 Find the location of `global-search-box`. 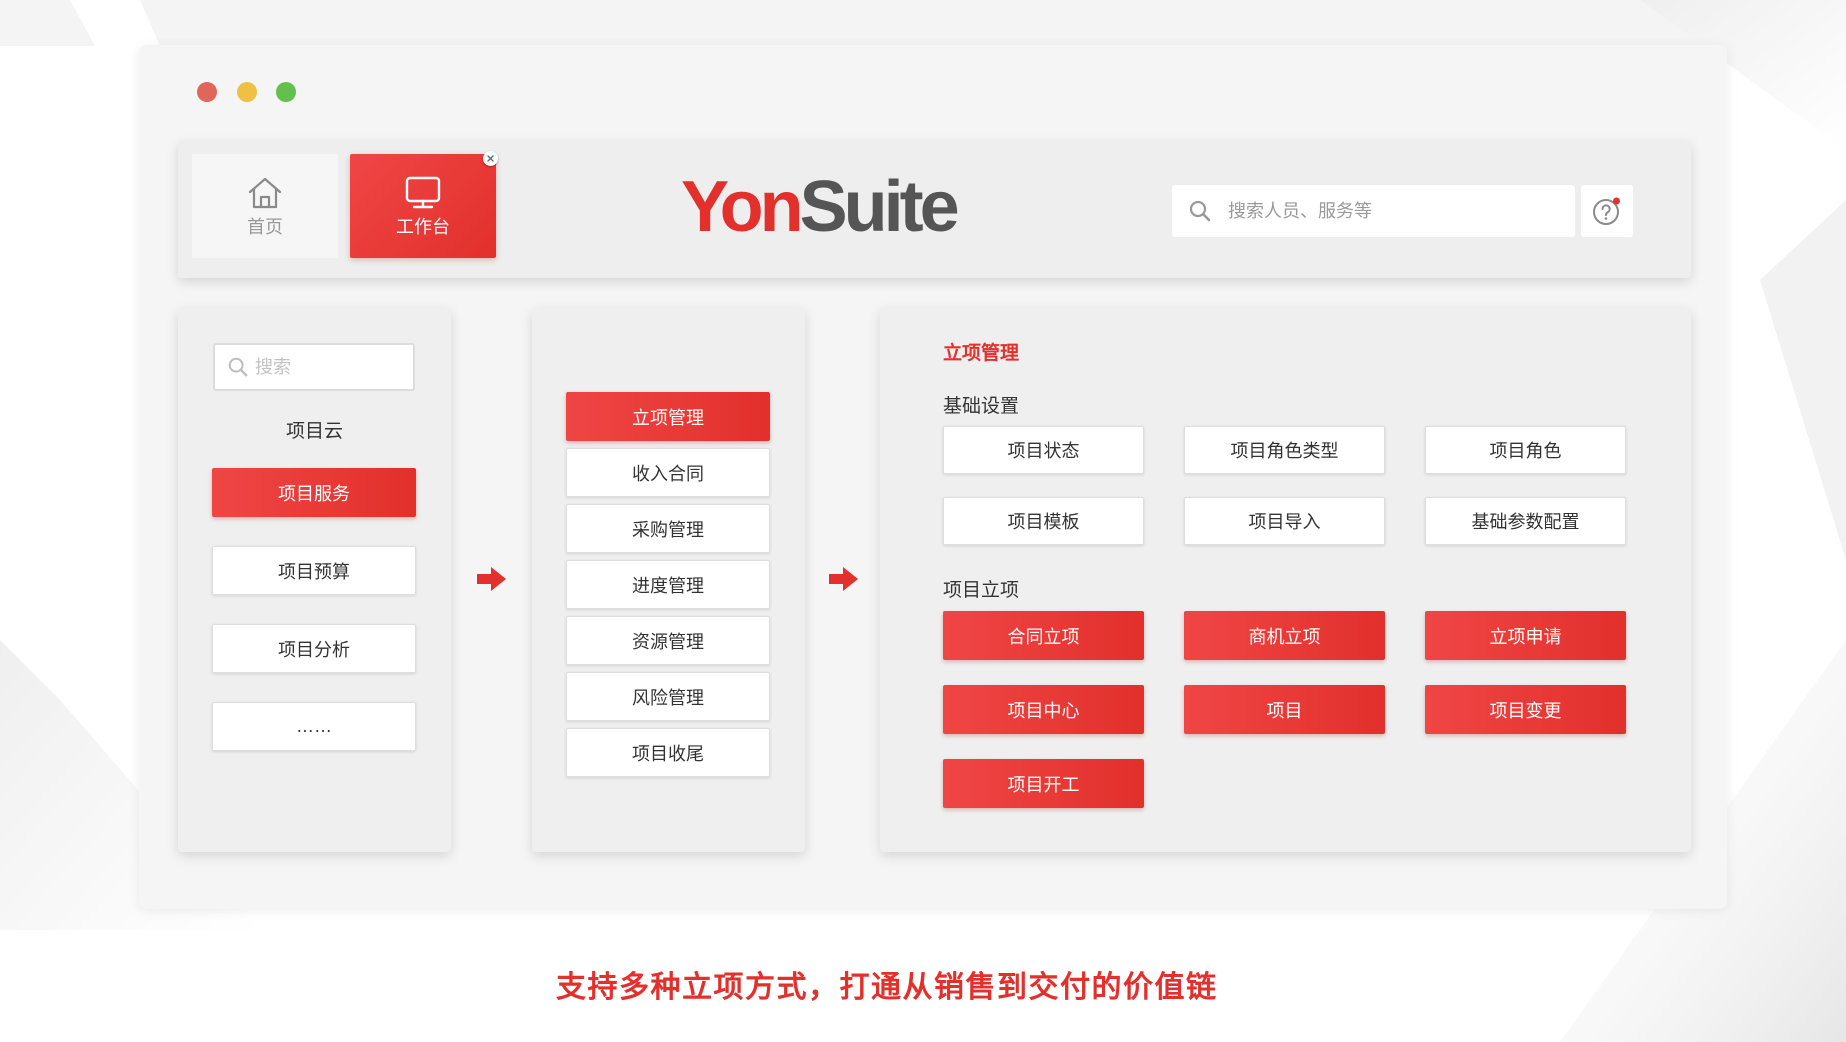

global-search-box is located at coordinates (1373, 211).